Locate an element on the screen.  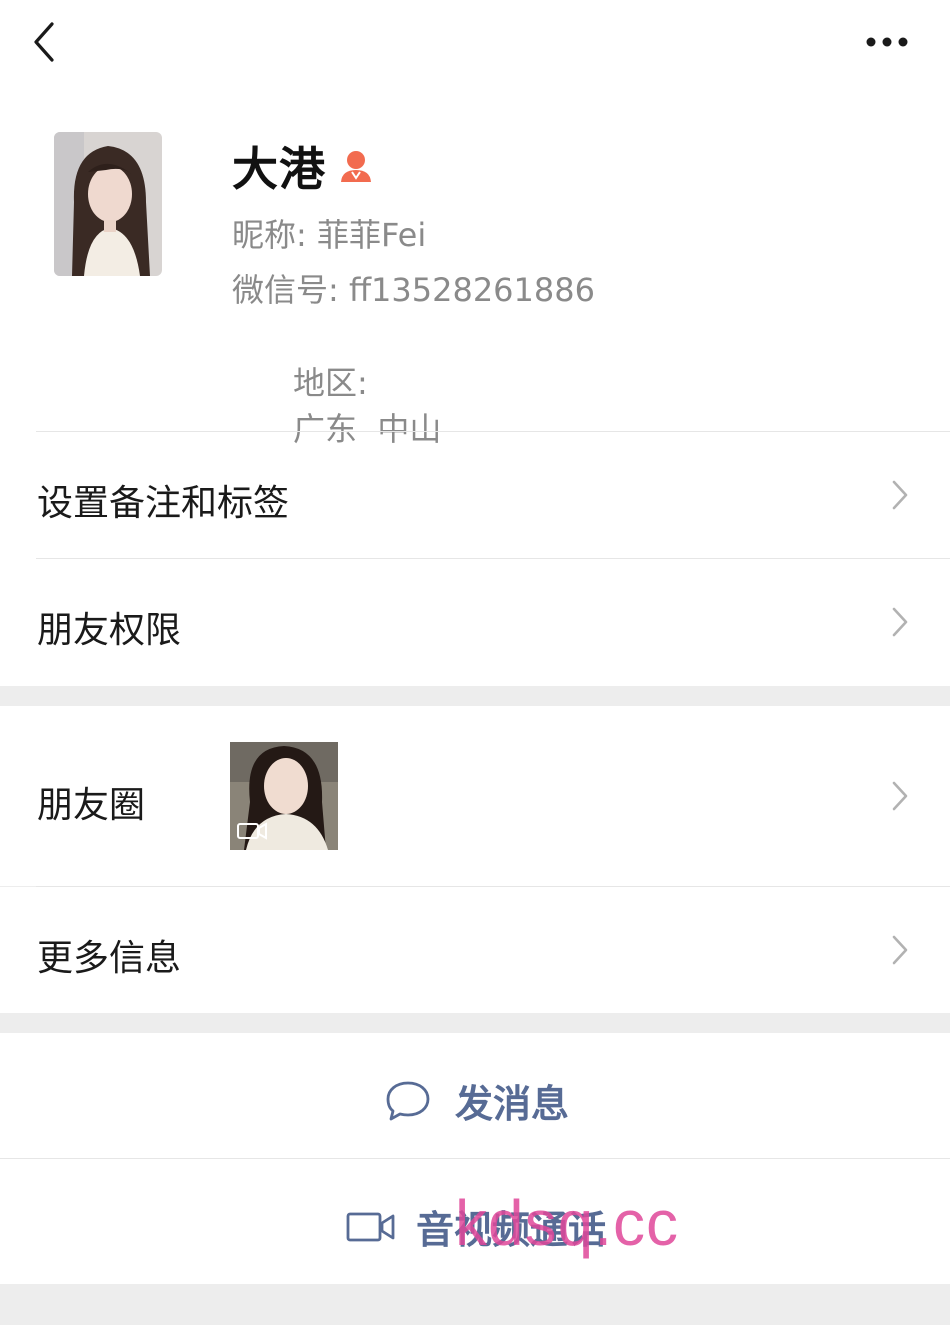
moments-row: 朋友圈 is located at coordinates (475, 796).